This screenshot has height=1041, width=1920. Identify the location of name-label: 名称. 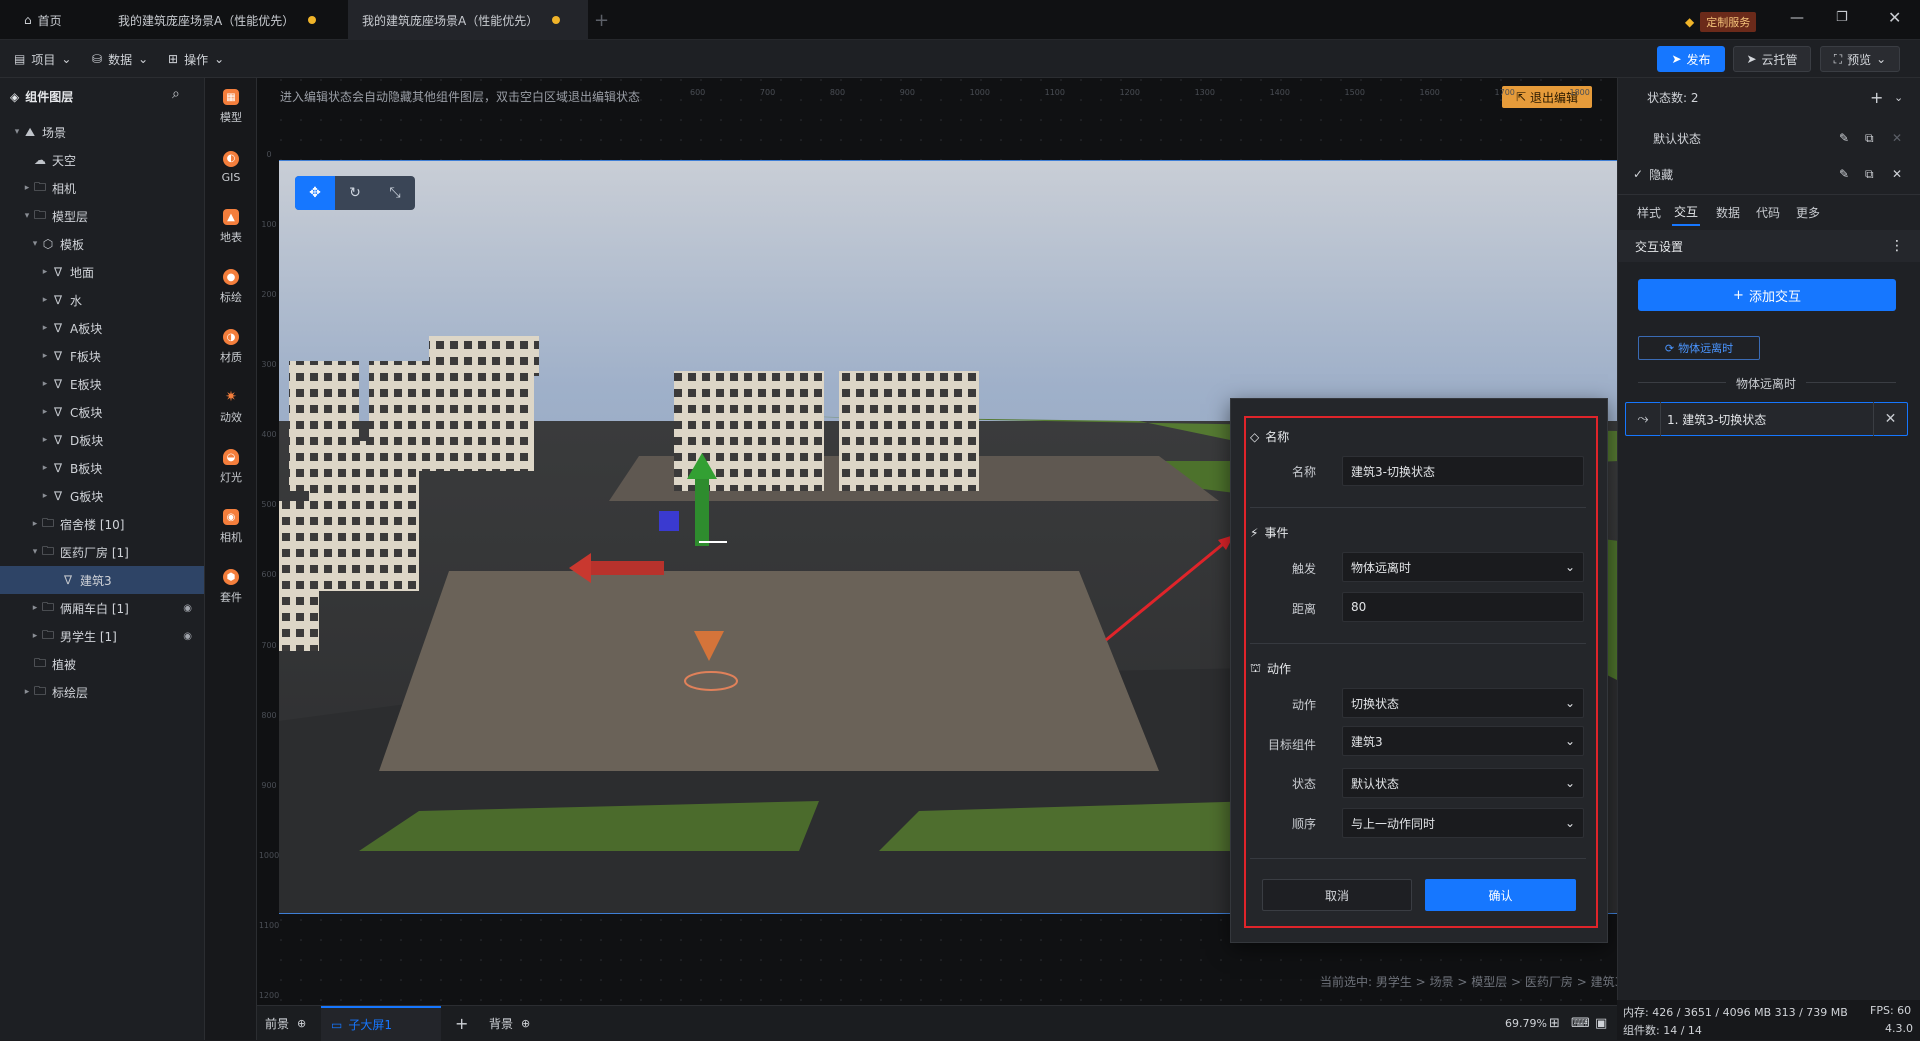
(1303, 472).